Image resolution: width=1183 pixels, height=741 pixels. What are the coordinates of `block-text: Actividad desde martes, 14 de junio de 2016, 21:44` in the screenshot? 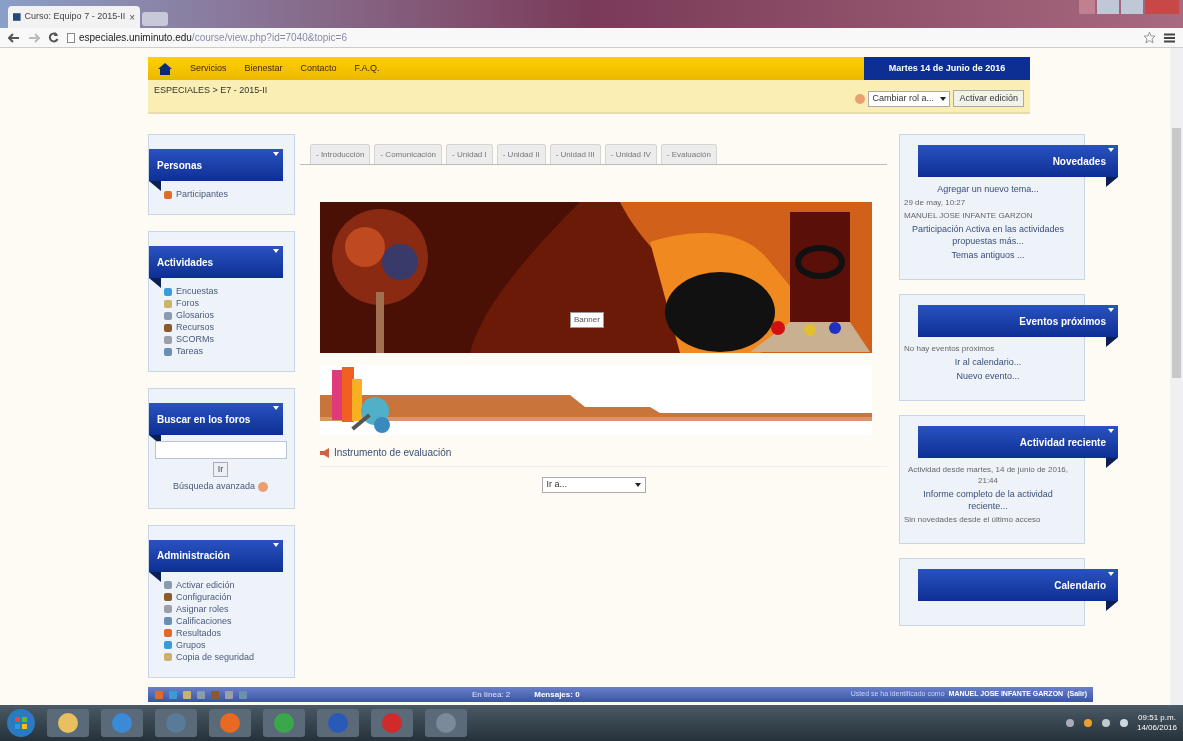 It's located at (988, 475).